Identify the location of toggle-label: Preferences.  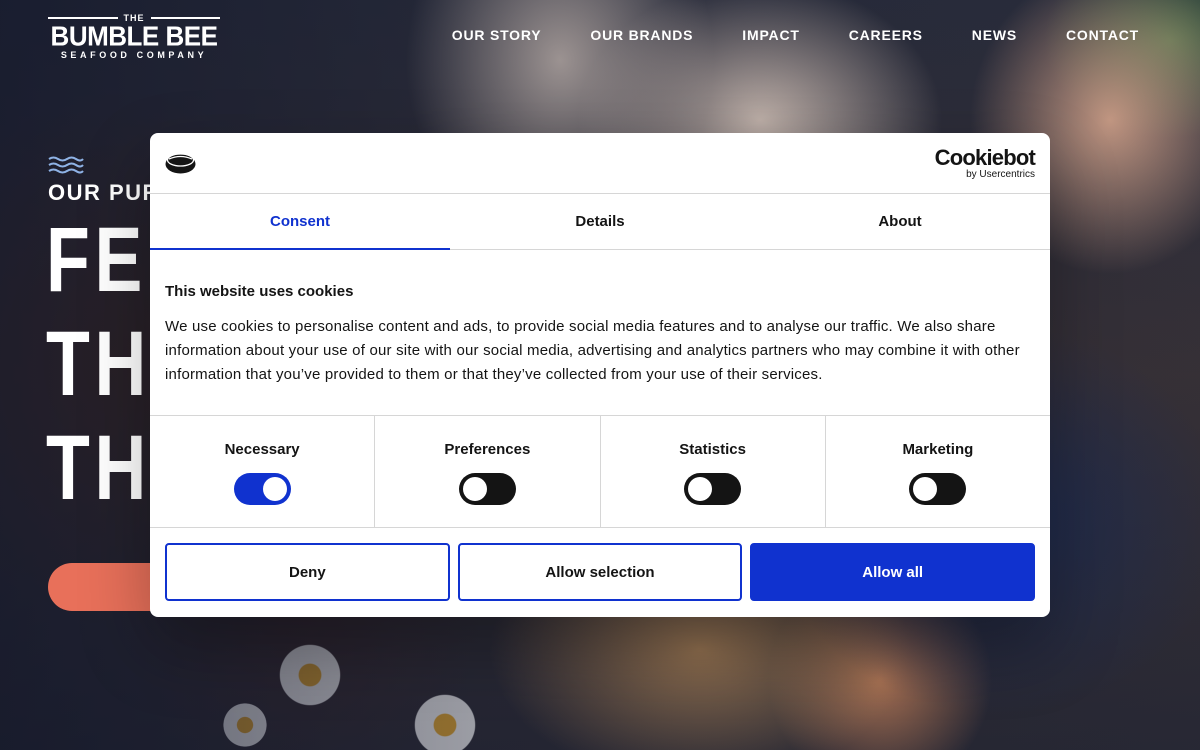
(487, 449).